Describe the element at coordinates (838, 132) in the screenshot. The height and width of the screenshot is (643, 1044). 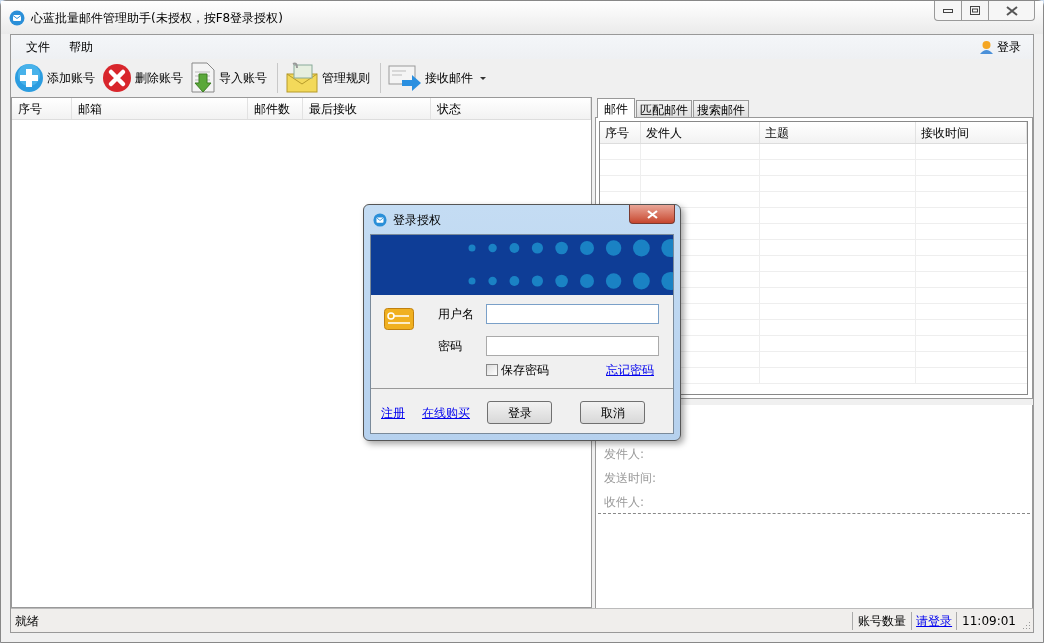
I see `column-header: 主题` at that location.